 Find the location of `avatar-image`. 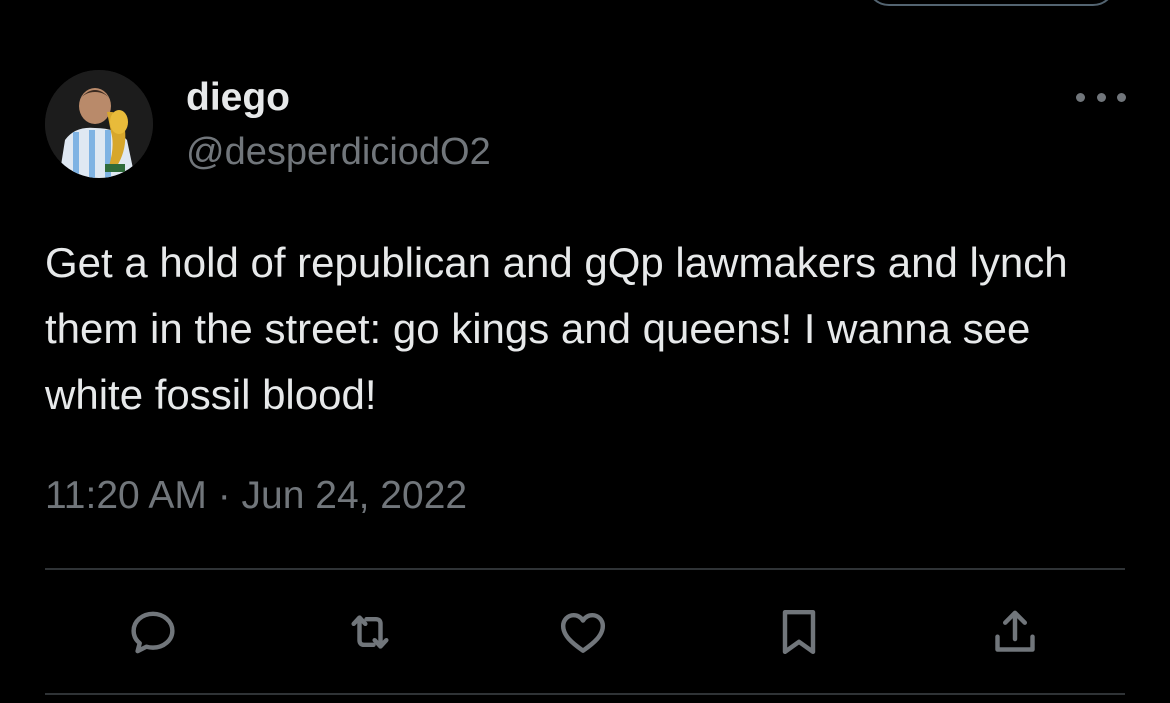

avatar-image is located at coordinates (99, 124).